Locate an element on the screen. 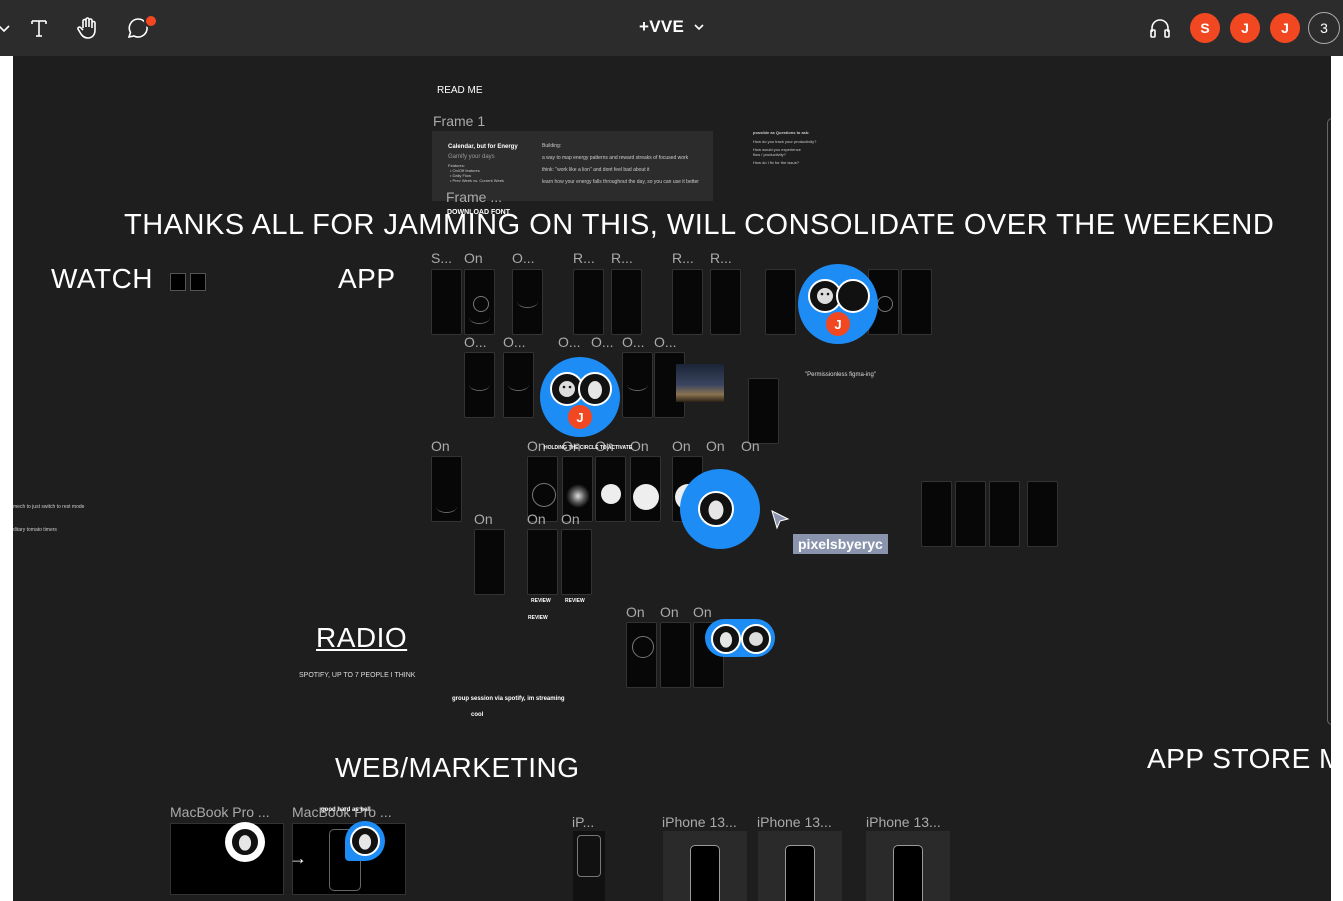 The height and width of the screenshot is (901, 1343). note-line: How do I fix for the issue? is located at coordinates (776, 162).